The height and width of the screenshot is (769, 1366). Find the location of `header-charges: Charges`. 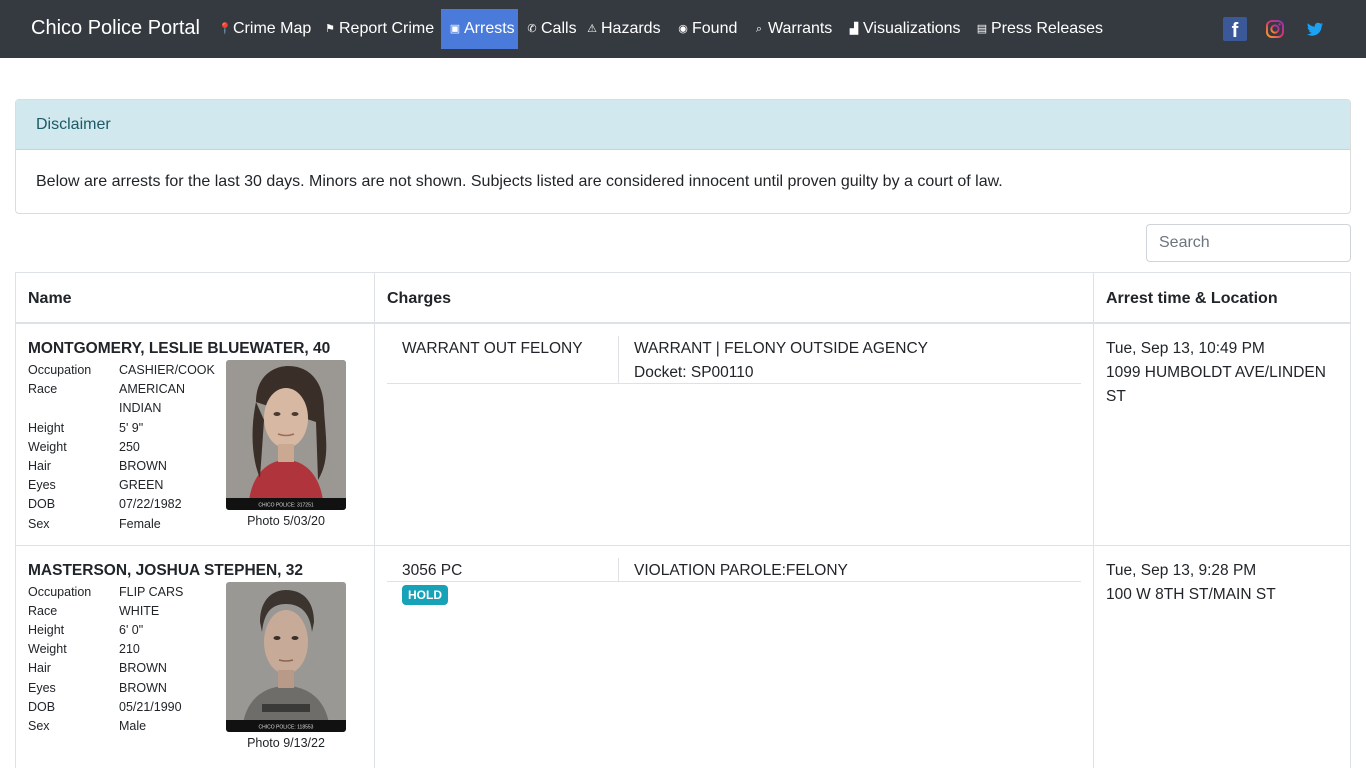

header-charges: Charges is located at coordinates (419, 299).